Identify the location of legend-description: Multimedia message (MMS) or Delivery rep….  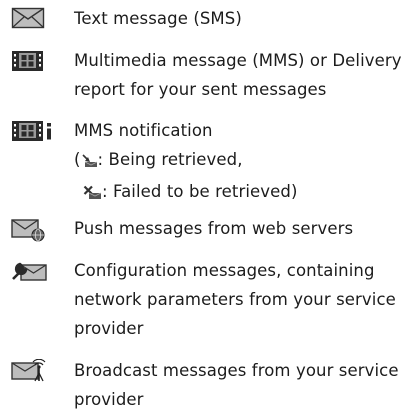
(238, 75).